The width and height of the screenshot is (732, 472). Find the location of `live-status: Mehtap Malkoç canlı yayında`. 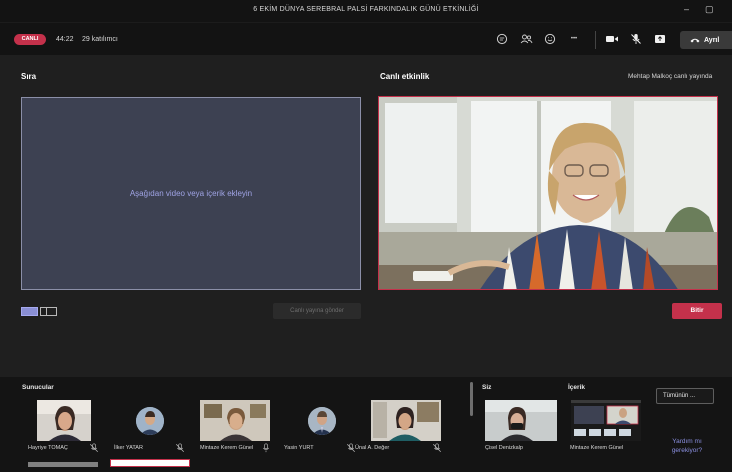

live-status: Mehtap Malkoç canlı yayında is located at coordinates (670, 76).